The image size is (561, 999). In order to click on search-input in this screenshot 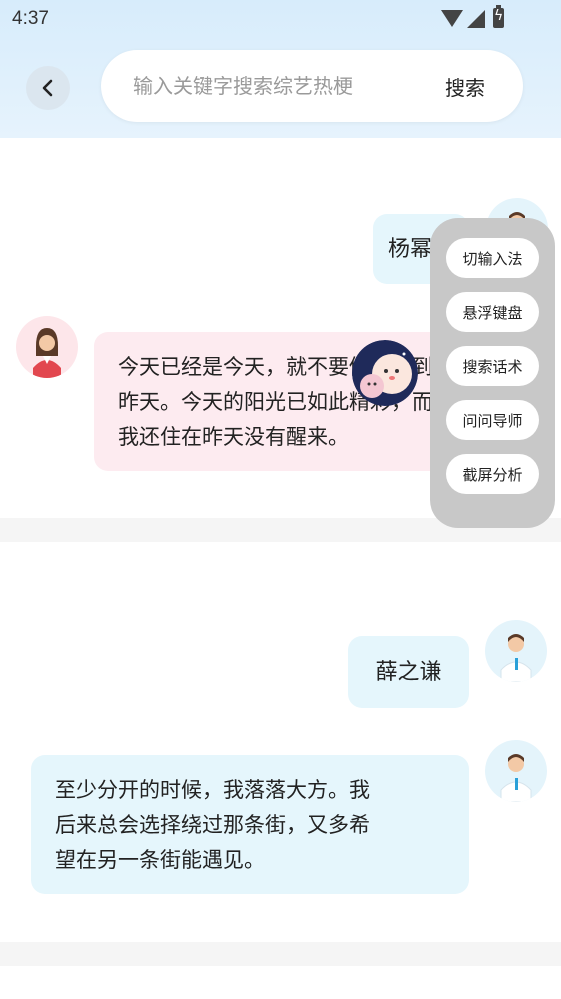, I will do `click(273, 86)`.